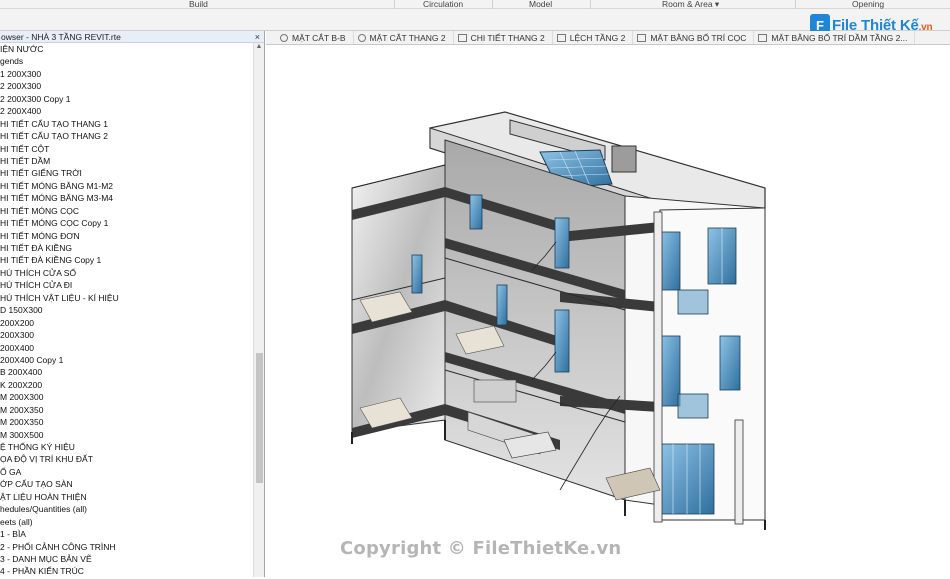 The height and width of the screenshot is (579, 950). I want to click on browser-tree-item: HI TIẾT CỘT, so click(132, 149).